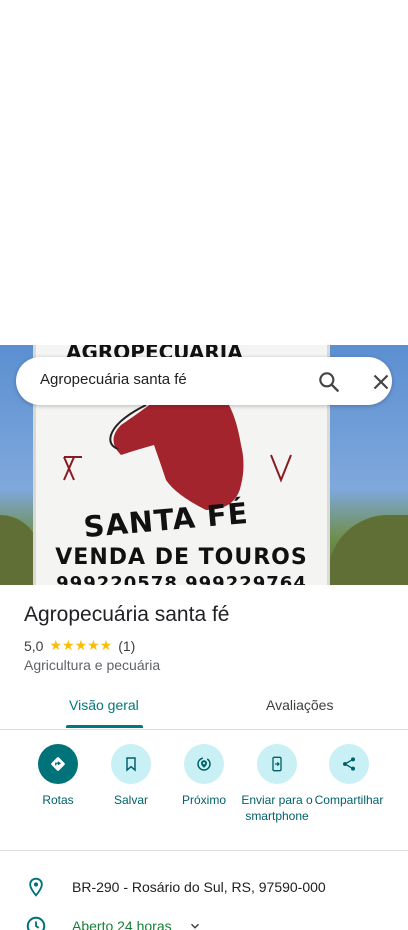 This screenshot has width=408, height=930. I want to click on address-row: BR-290 - Rosário do Sul, RS, 97590-000, so click(209, 887).